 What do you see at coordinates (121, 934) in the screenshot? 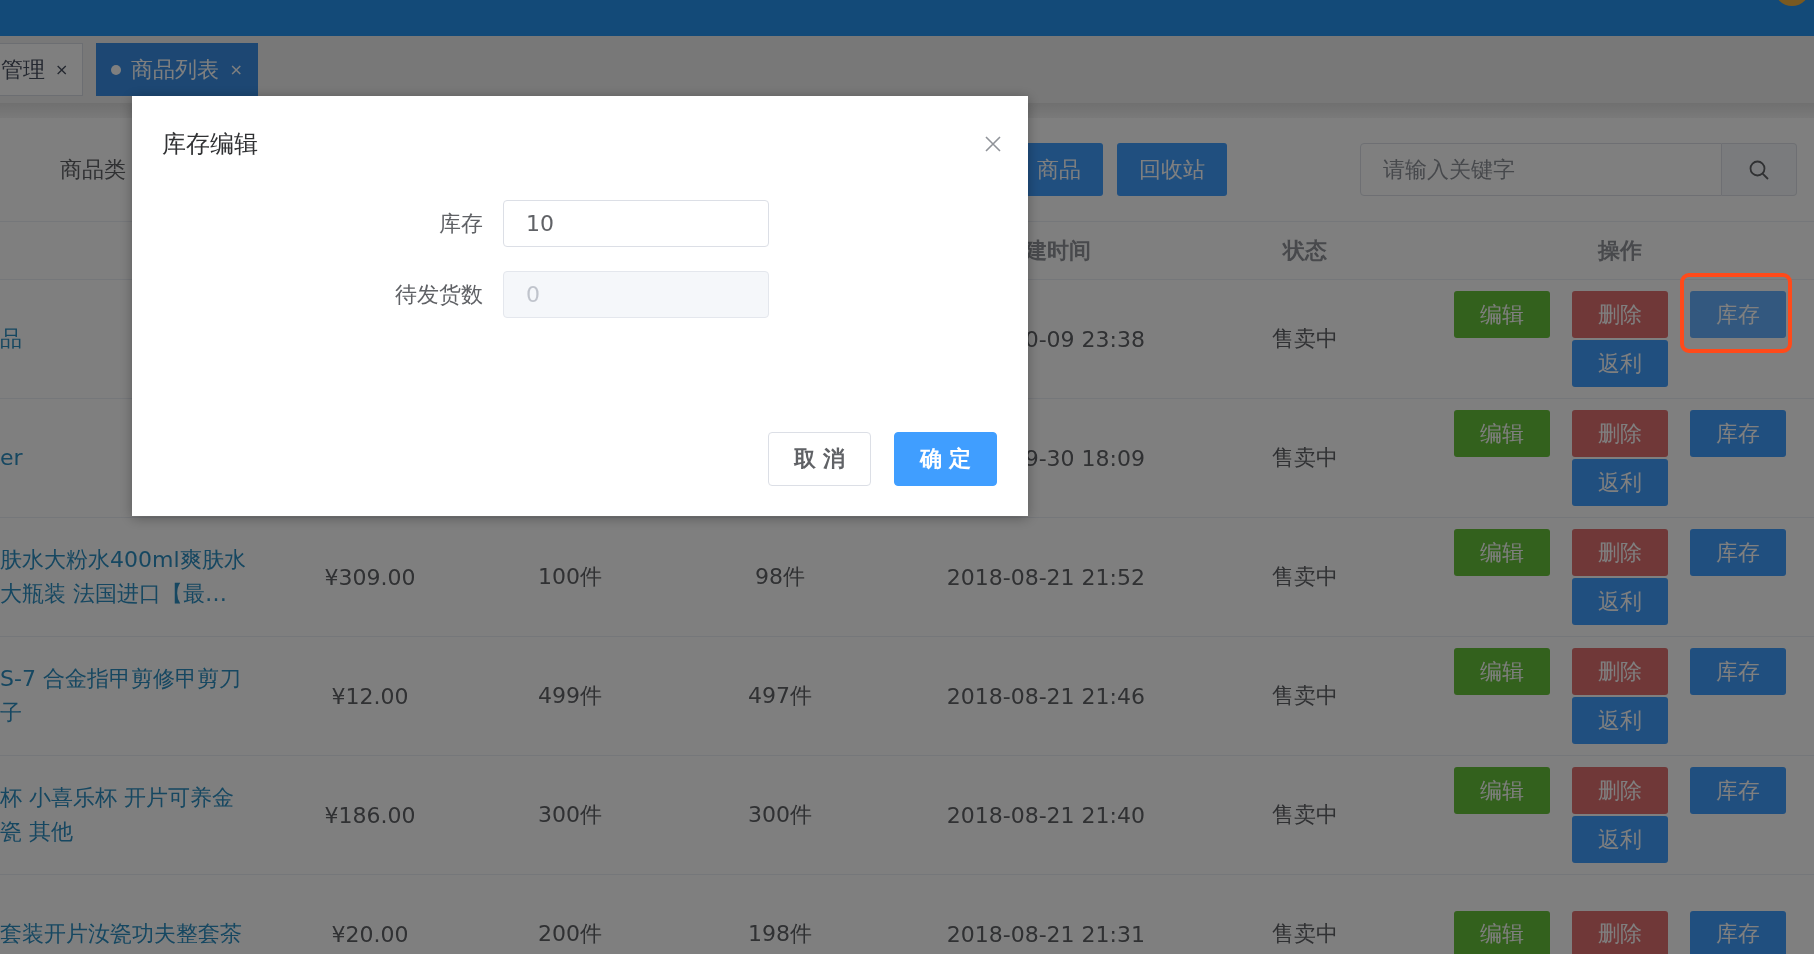
I see `product-name-link: 套装开片汝瓷功夫整套茶` at bounding box center [121, 934].